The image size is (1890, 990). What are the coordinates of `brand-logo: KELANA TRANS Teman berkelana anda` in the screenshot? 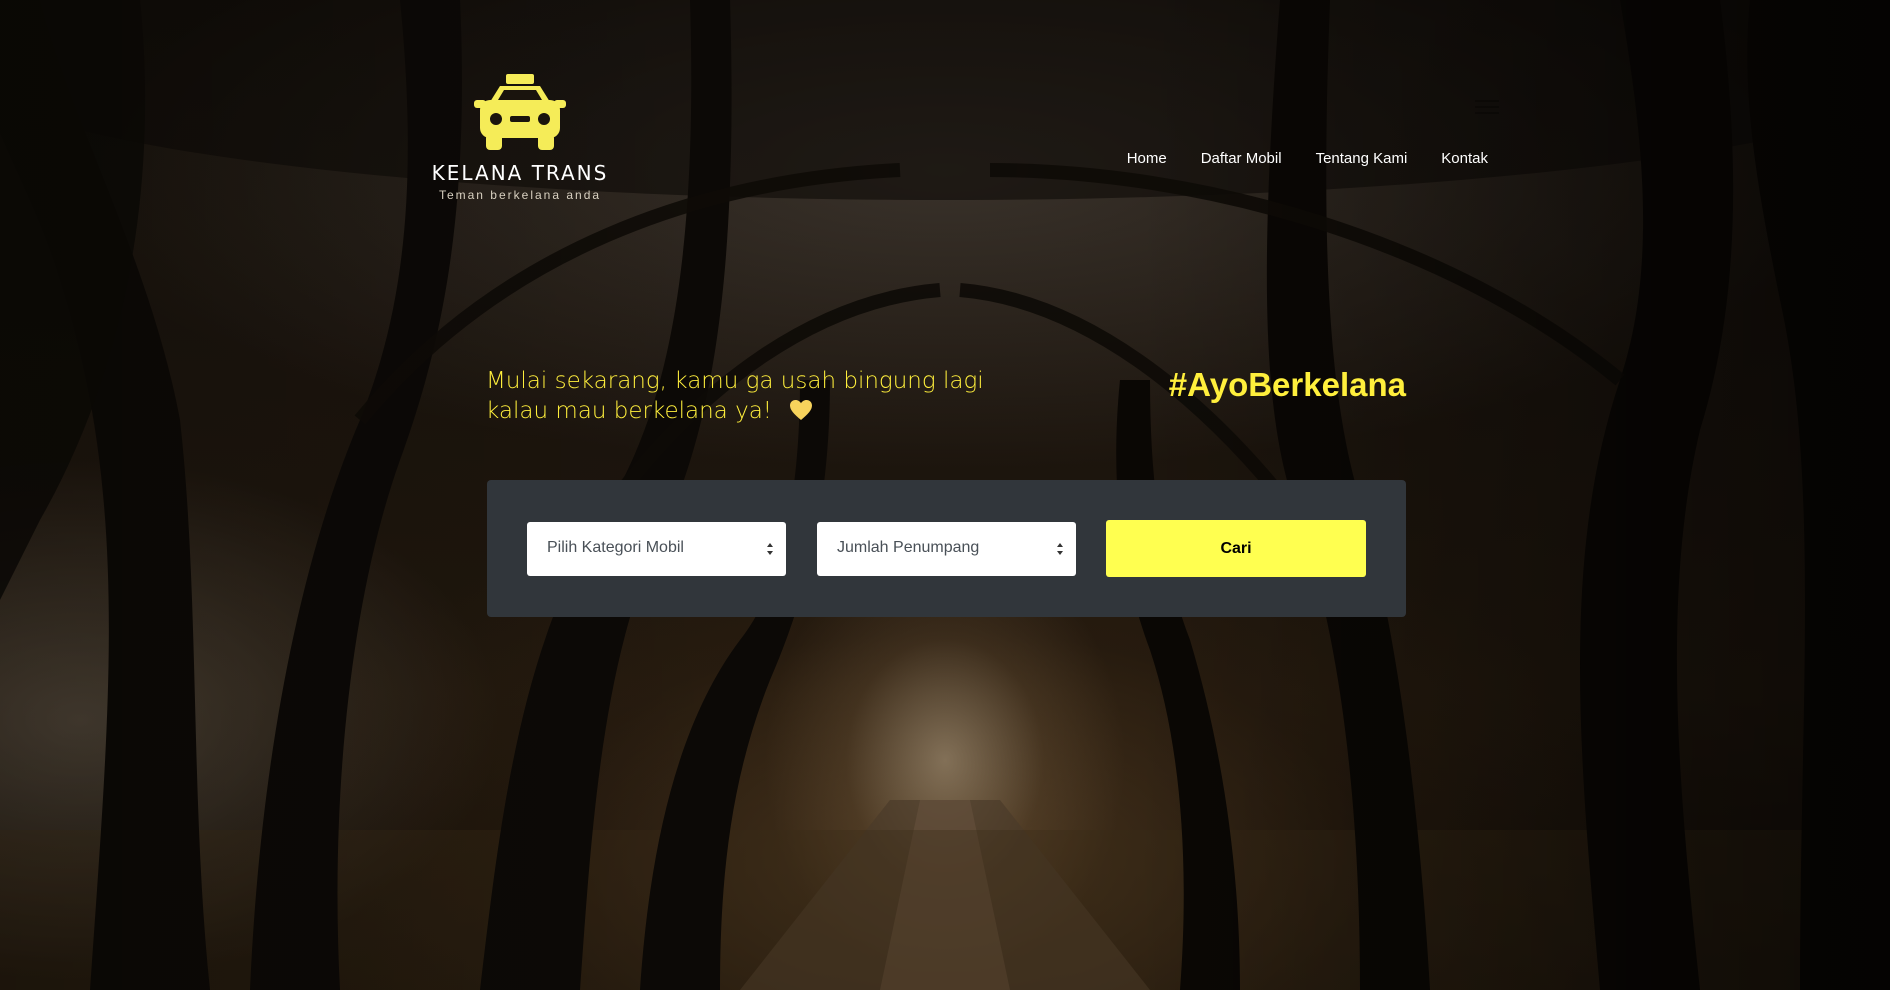 It's located at (520, 137).